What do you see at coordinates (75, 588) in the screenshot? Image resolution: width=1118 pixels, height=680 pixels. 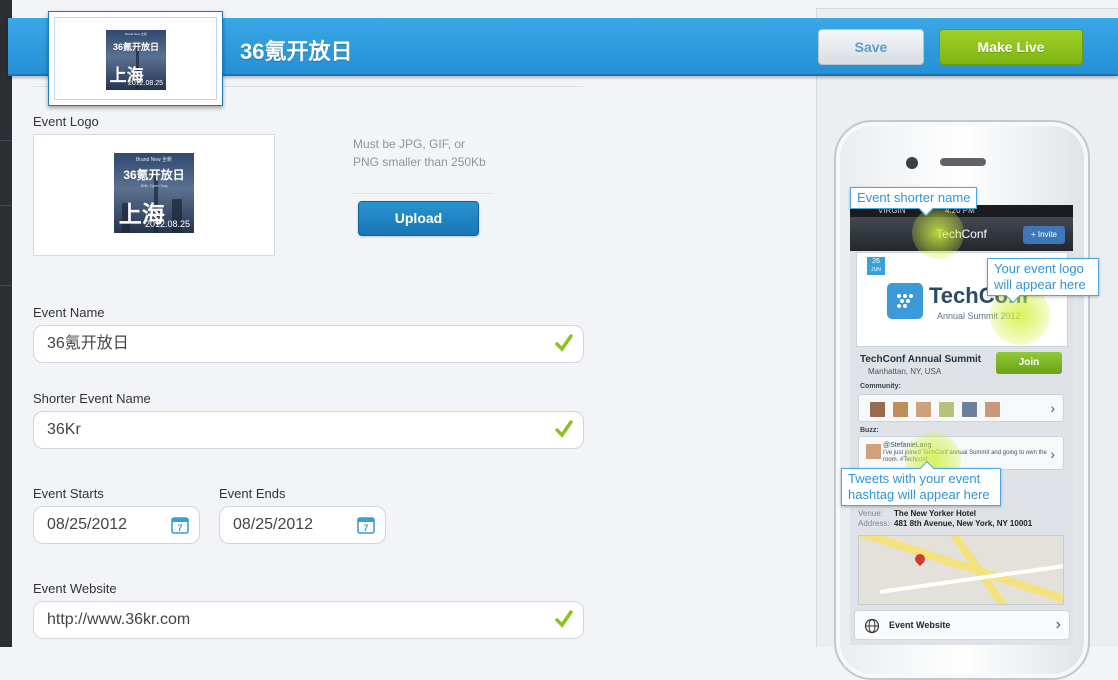 I see `event-website-label: Event Website` at bounding box center [75, 588].